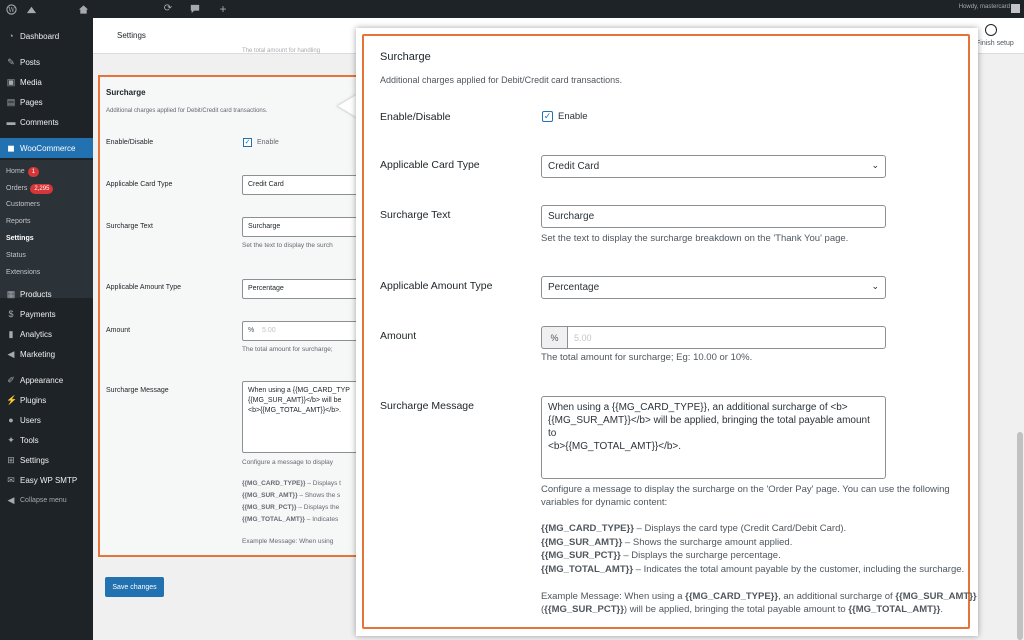  I want to click on submenu-customers: Customers, so click(23, 204).